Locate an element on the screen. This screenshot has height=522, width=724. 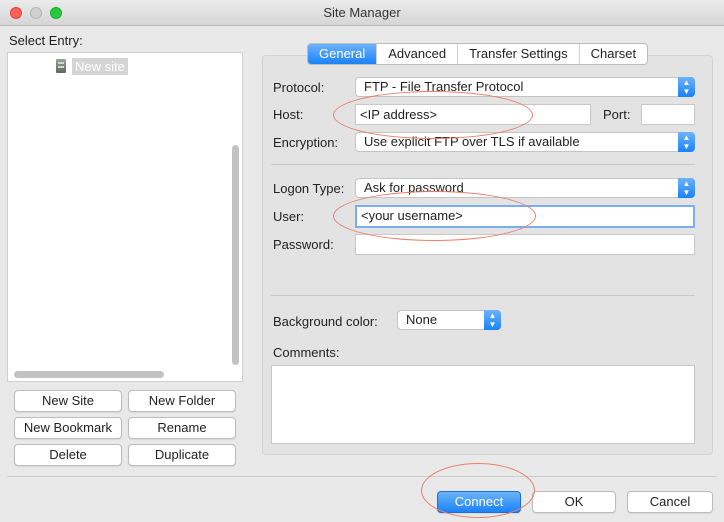
new-site-button: New Site is located at coordinates (68, 401).